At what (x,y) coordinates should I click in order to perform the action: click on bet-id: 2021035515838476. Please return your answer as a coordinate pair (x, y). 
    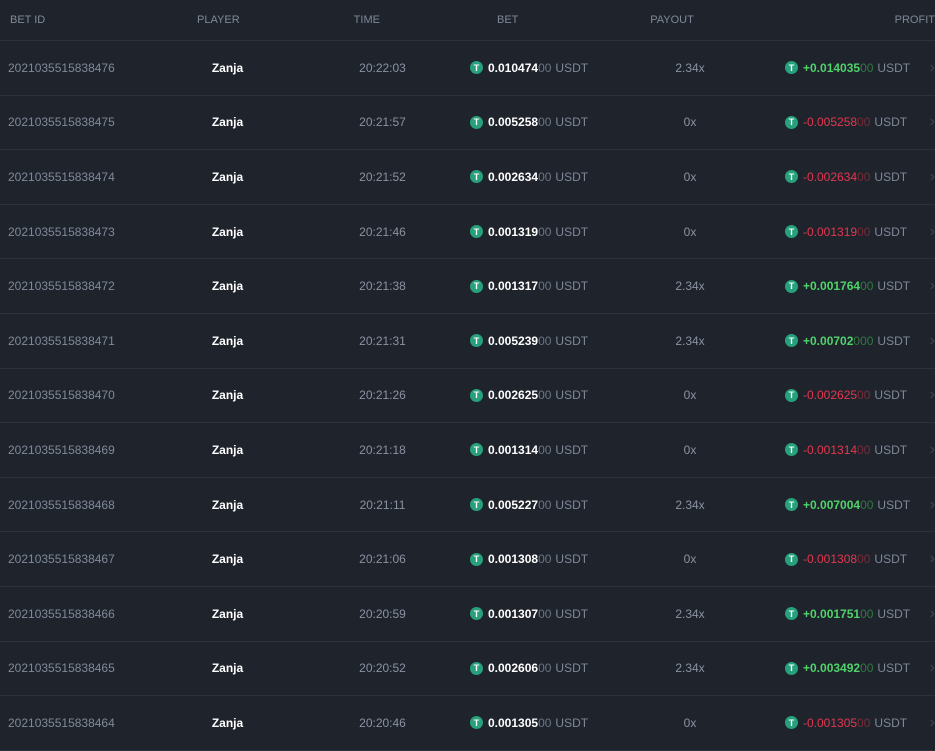
    Looking at the image, I should click on (95, 68).